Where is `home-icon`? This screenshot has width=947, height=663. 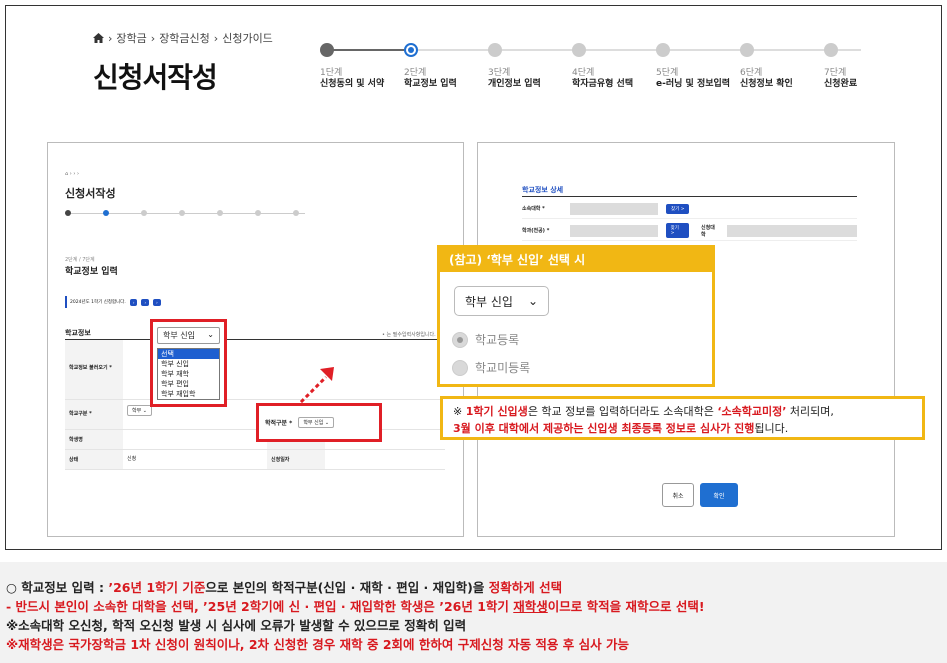
home-icon is located at coordinates (98, 38).